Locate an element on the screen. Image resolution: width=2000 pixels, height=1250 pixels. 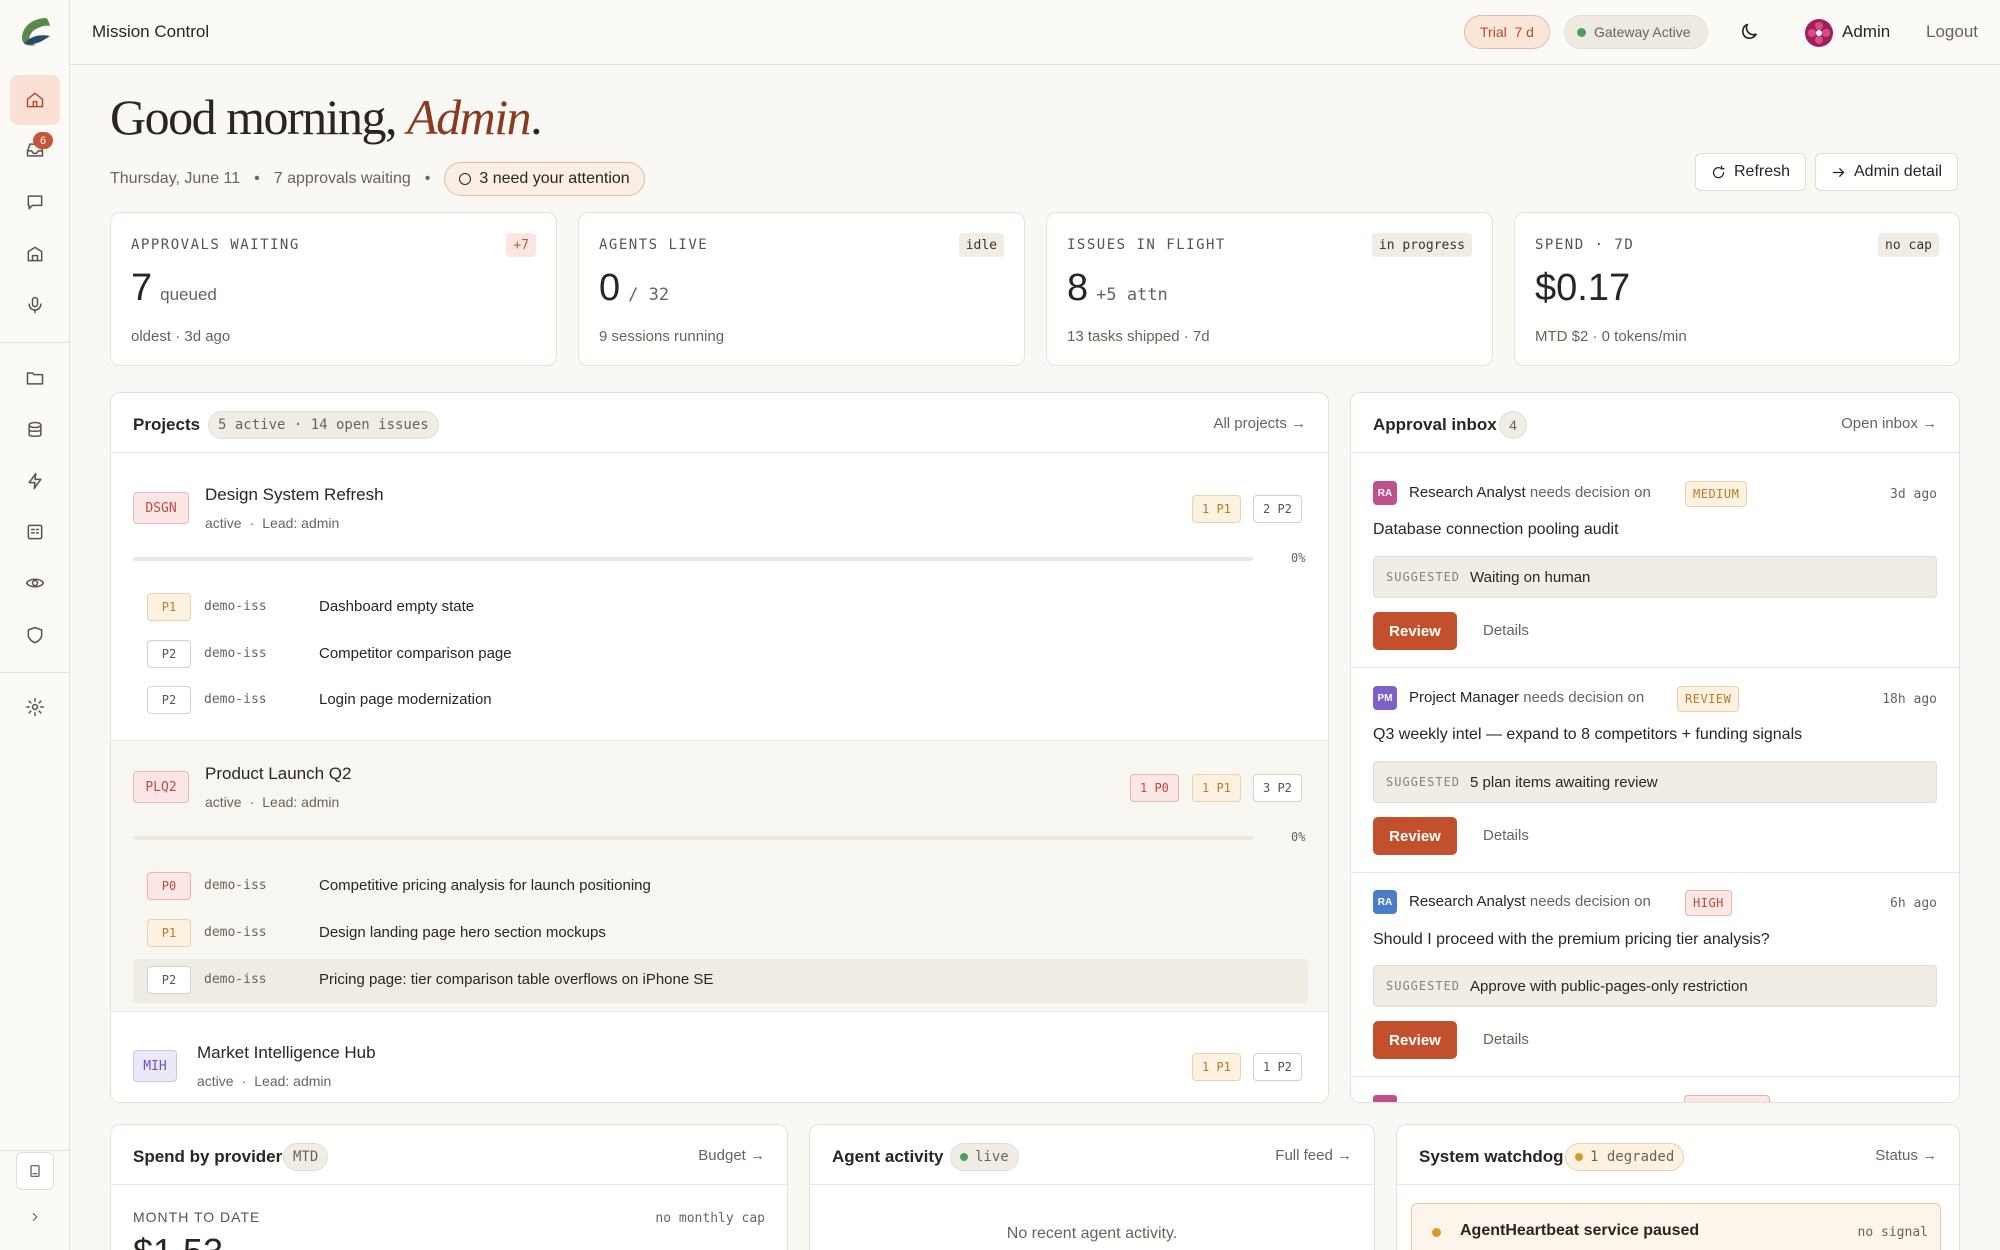
full-feed-link: Full feed → is located at coordinates (1313, 1155).